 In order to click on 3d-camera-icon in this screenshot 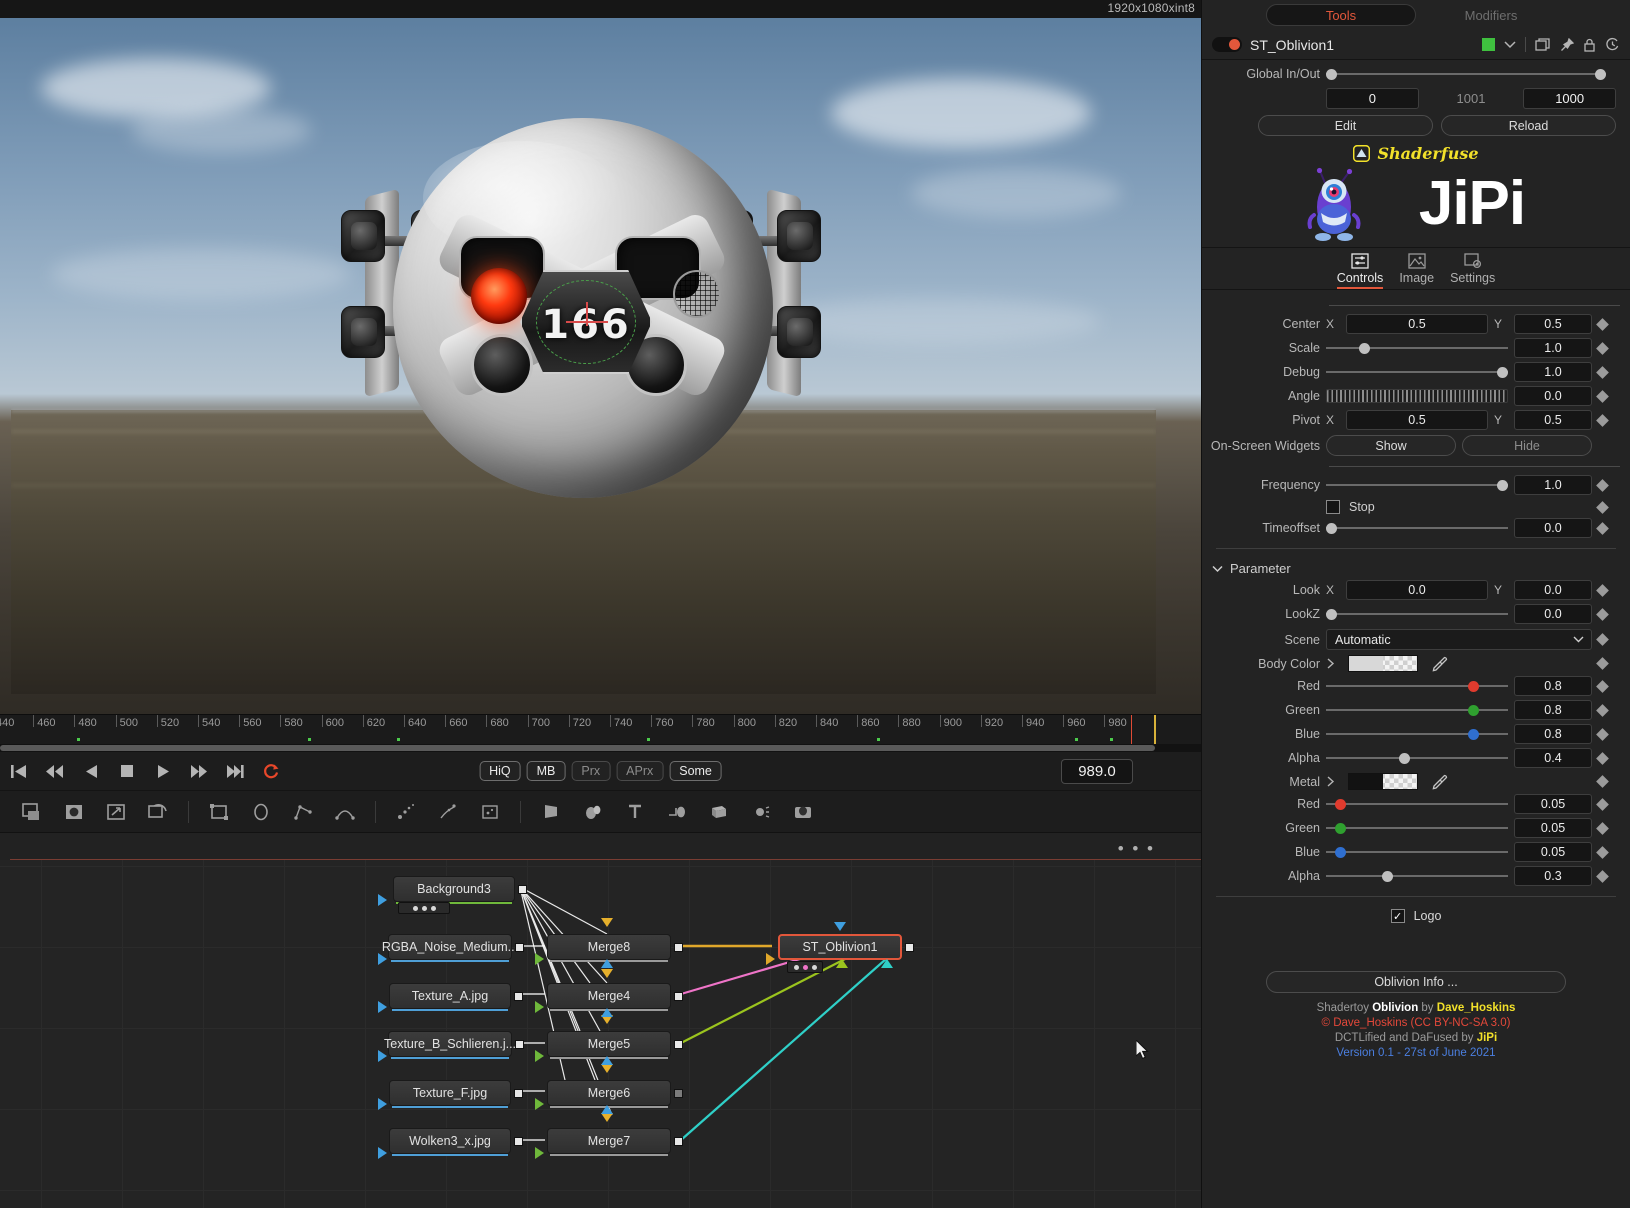, I will do `click(719, 812)`.